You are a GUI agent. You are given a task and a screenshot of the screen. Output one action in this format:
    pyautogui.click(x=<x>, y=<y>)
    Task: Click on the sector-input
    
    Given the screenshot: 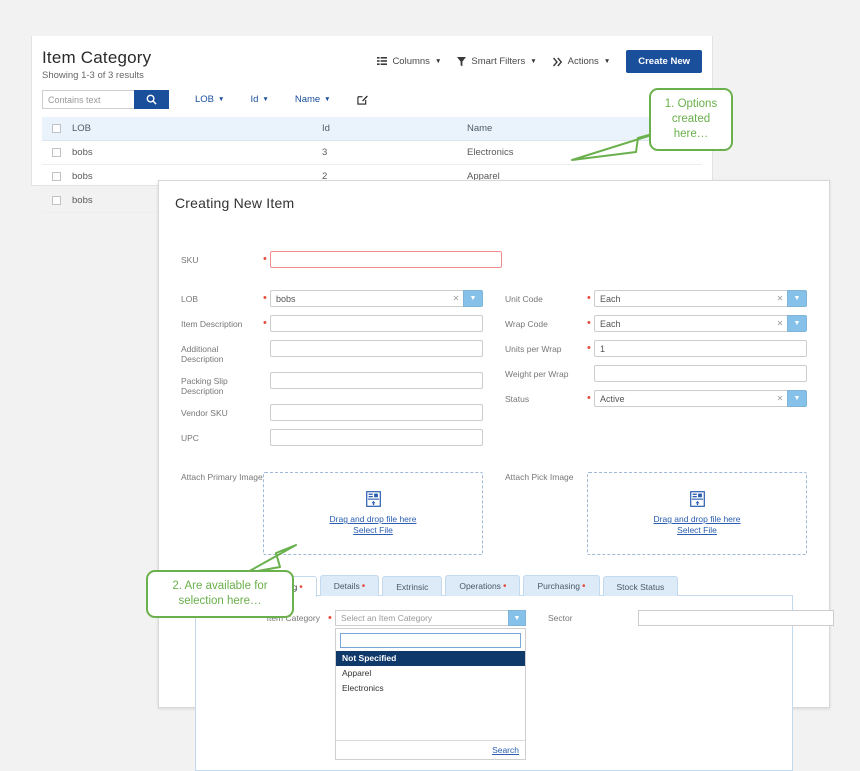 What is the action you would take?
    pyautogui.click(x=736, y=618)
    